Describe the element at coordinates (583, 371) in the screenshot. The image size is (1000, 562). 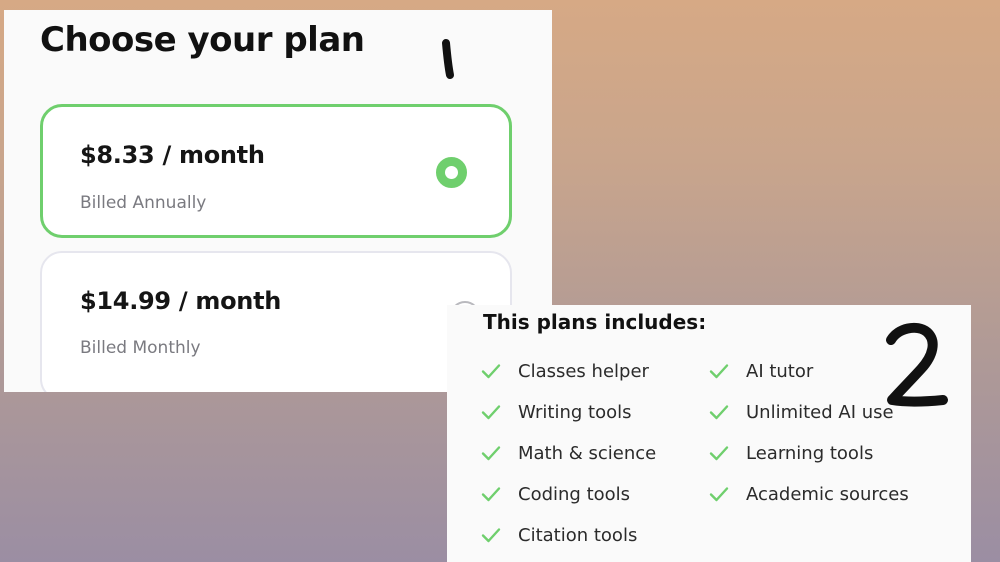
I see `feature-label: Classes helper` at that location.